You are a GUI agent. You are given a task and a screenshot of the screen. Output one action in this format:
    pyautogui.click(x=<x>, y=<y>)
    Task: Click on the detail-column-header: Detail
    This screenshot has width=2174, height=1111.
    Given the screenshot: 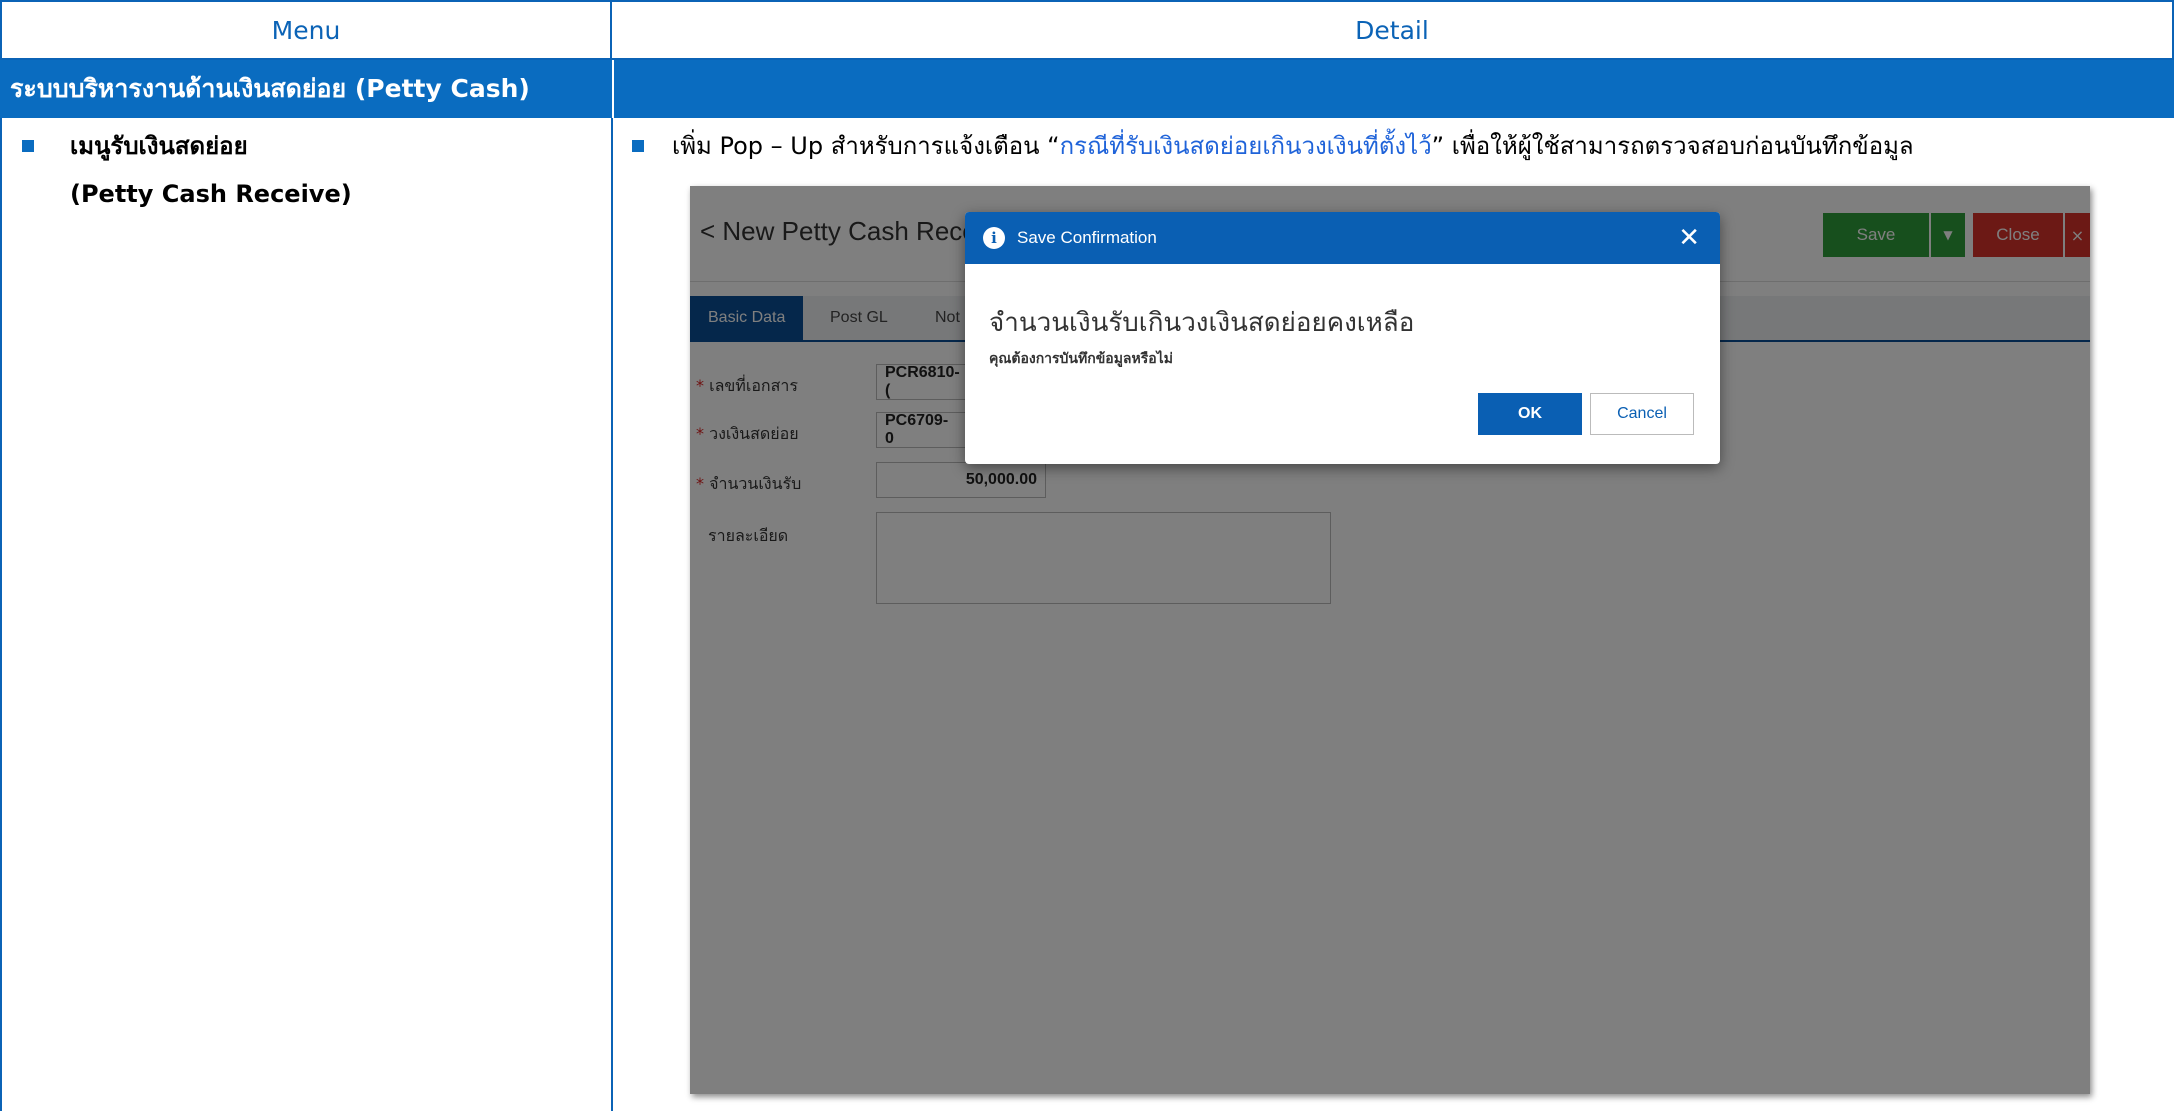 What is the action you would take?
    pyautogui.click(x=1393, y=30)
    